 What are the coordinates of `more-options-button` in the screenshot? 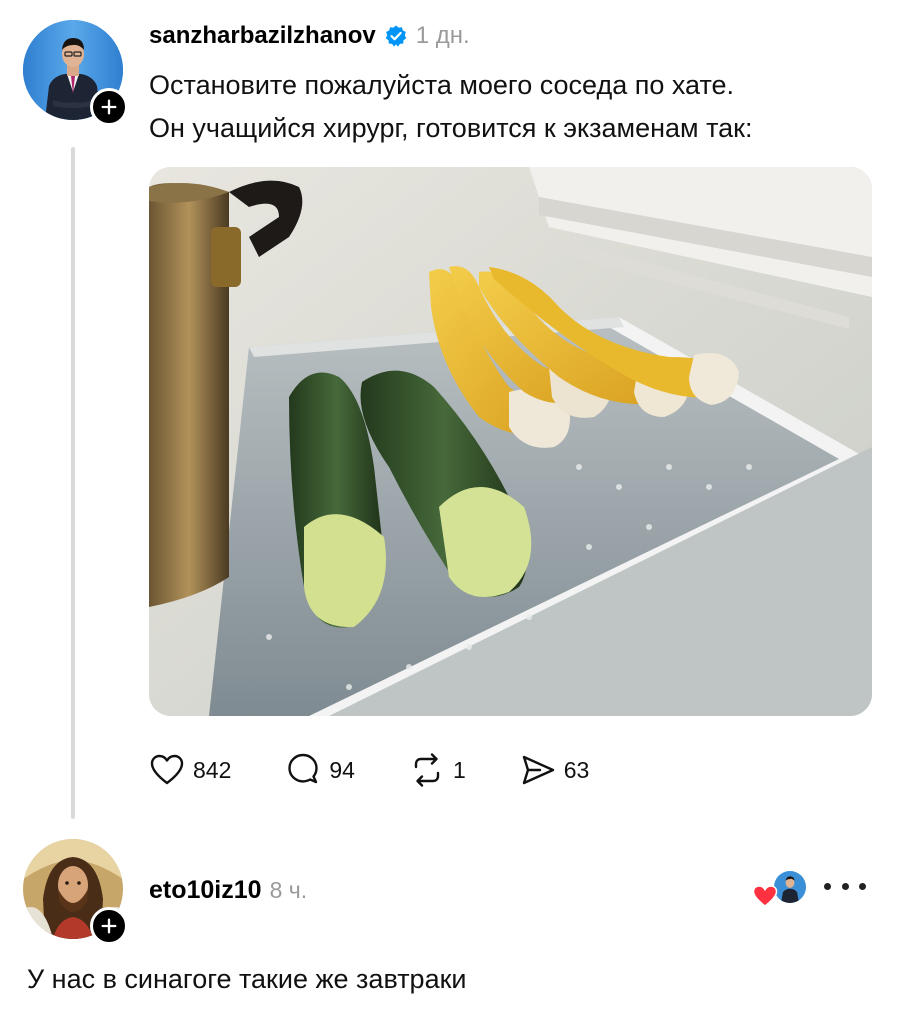 It's located at (845, 886).